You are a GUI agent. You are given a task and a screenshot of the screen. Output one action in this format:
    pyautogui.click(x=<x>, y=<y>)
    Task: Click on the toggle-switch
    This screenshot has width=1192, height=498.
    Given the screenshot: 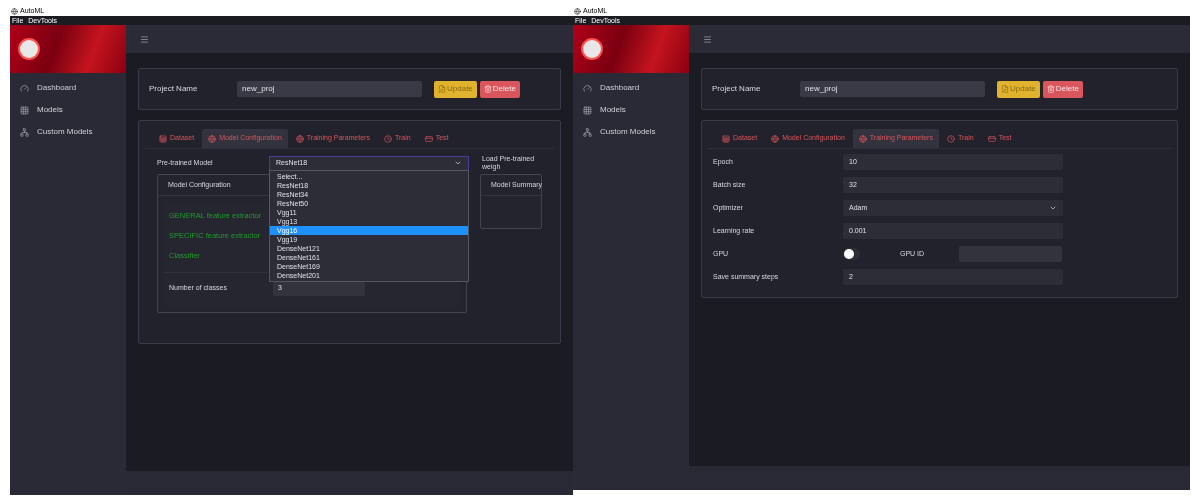 What is the action you would take?
    pyautogui.click(x=851, y=254)
    